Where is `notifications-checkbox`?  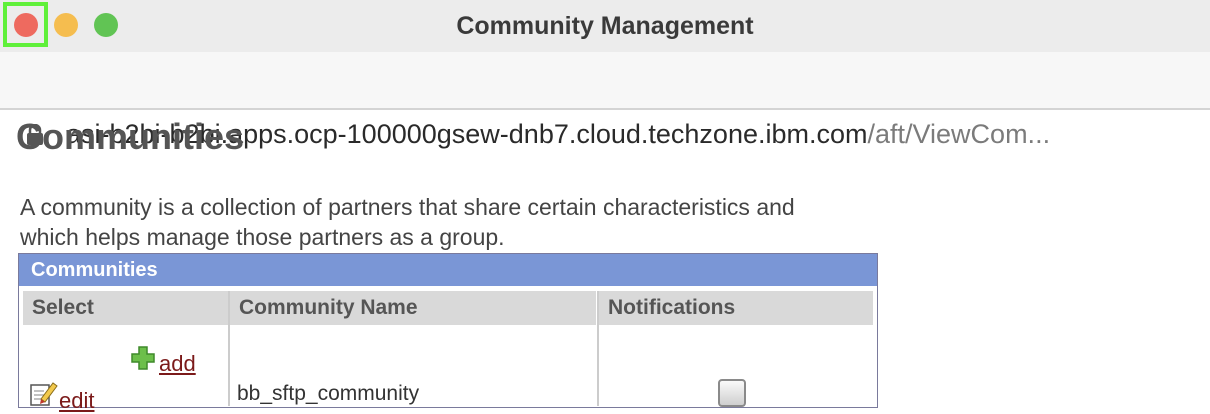
notifications-checkbox is located at coordinates (732, 393).